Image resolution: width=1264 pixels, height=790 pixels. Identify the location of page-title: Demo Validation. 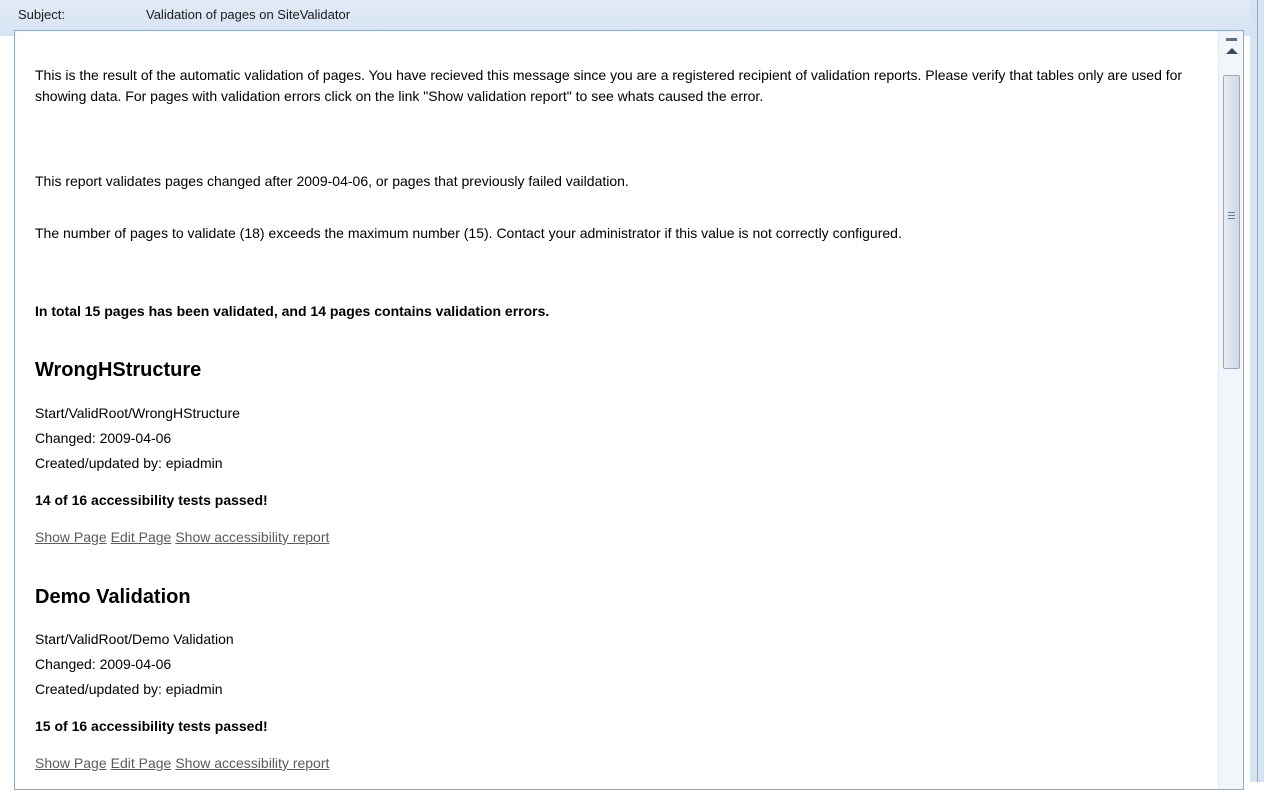
(113, 597).